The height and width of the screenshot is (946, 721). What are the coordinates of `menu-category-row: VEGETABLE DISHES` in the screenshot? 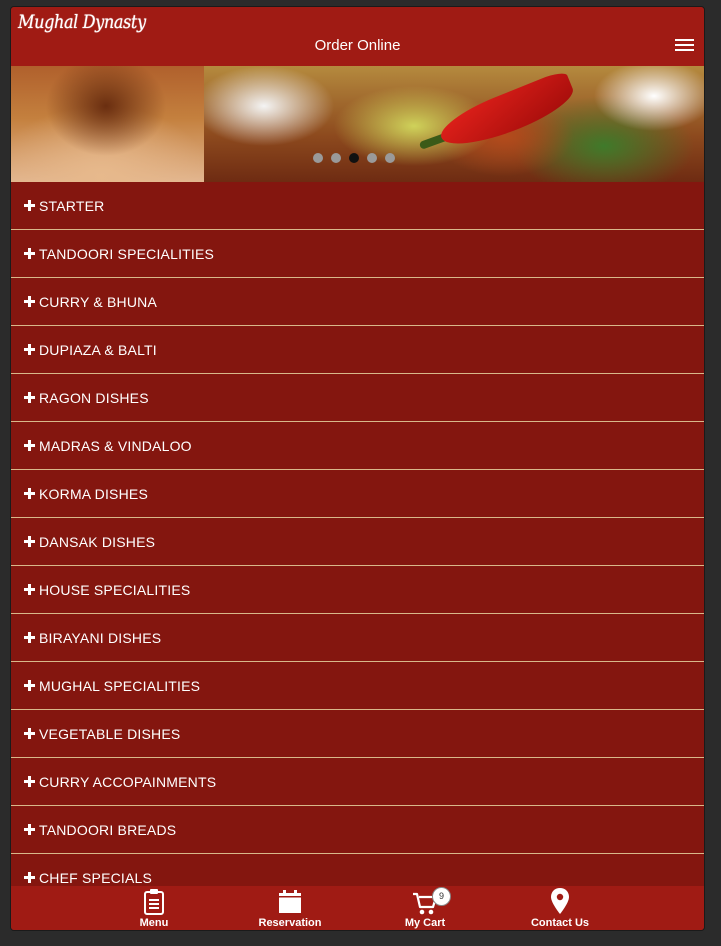 It's located at (357, 734).